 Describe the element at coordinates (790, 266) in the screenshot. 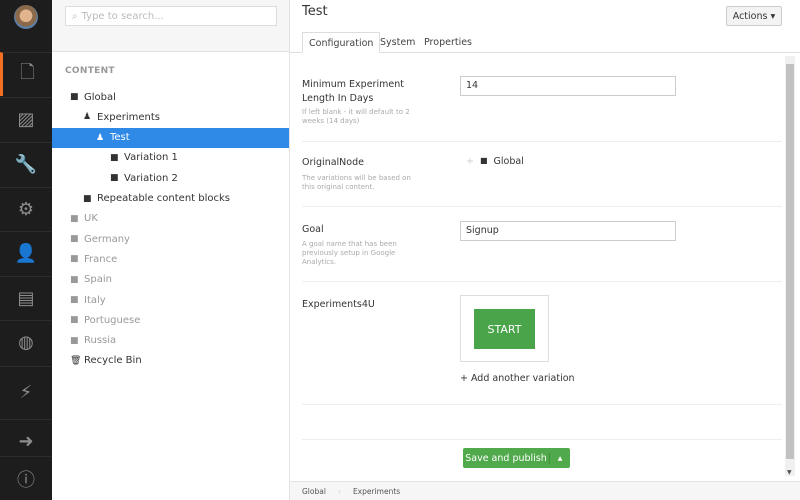

I see `scrollbar: ▼` at that location.